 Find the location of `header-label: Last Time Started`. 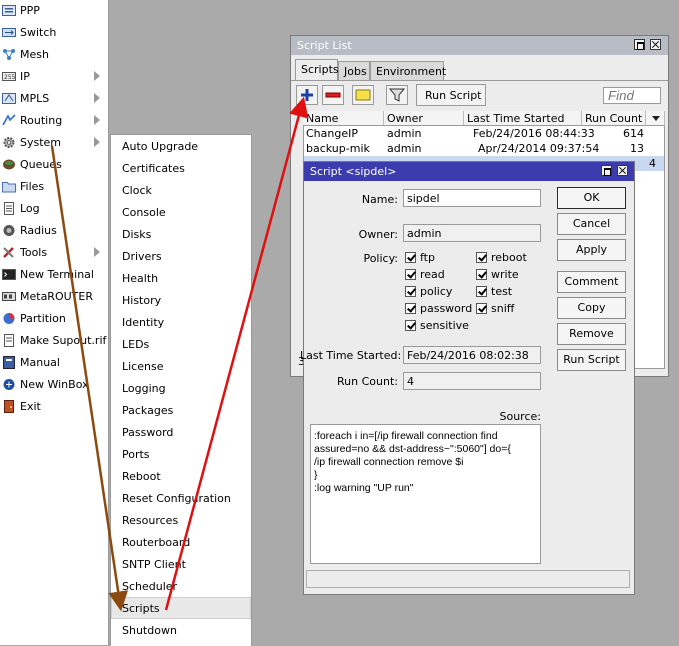

header-label: Last Time Started is located at coordinates (516, 118).